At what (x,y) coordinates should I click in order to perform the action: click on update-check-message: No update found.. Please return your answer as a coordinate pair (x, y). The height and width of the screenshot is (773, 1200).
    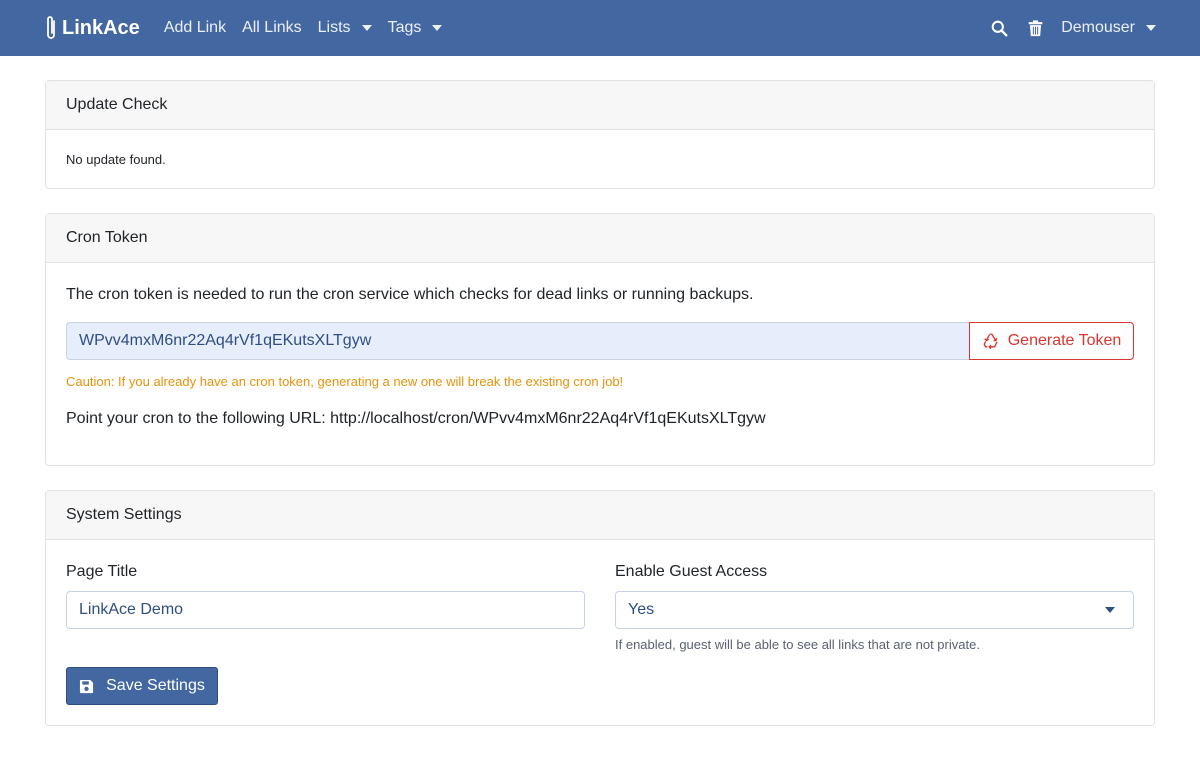
    Looking at the image, I should click on (116, 159).